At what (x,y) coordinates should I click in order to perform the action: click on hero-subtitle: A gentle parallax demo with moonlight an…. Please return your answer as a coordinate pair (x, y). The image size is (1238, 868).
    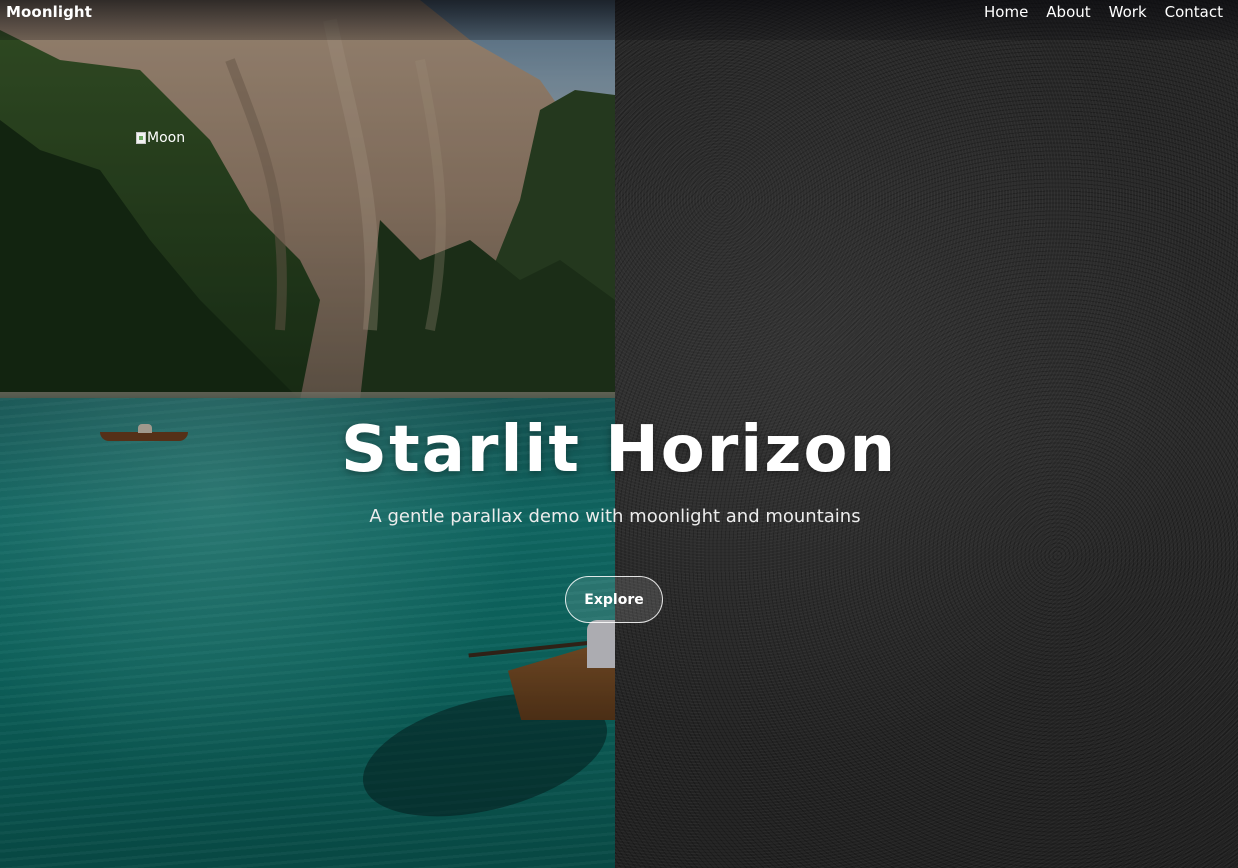
    Looking at the image, I should click on (615, 516).